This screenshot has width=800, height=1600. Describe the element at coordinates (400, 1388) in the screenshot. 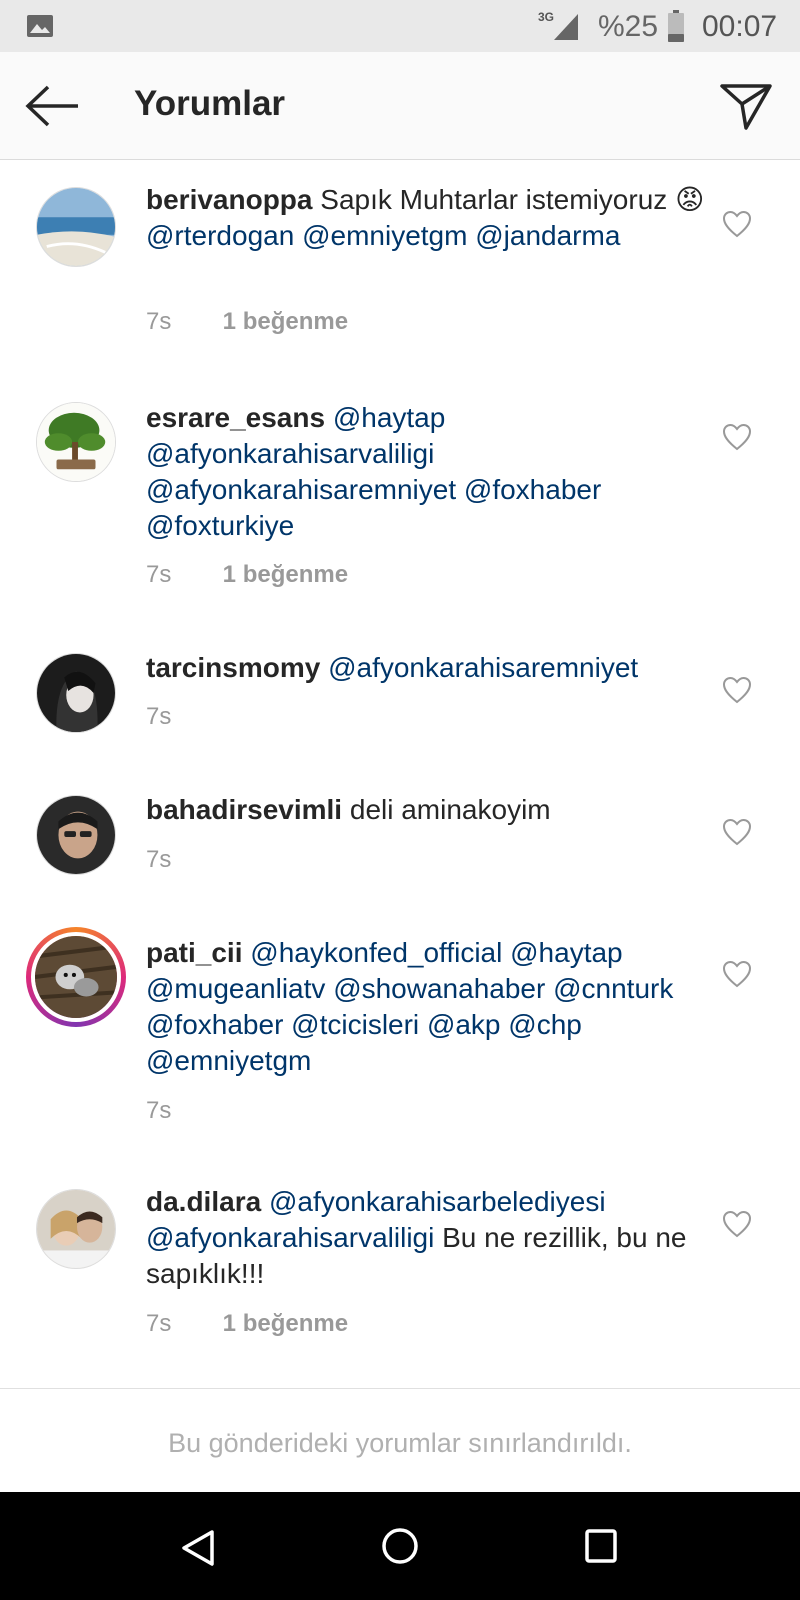

I see `divider` at that location.